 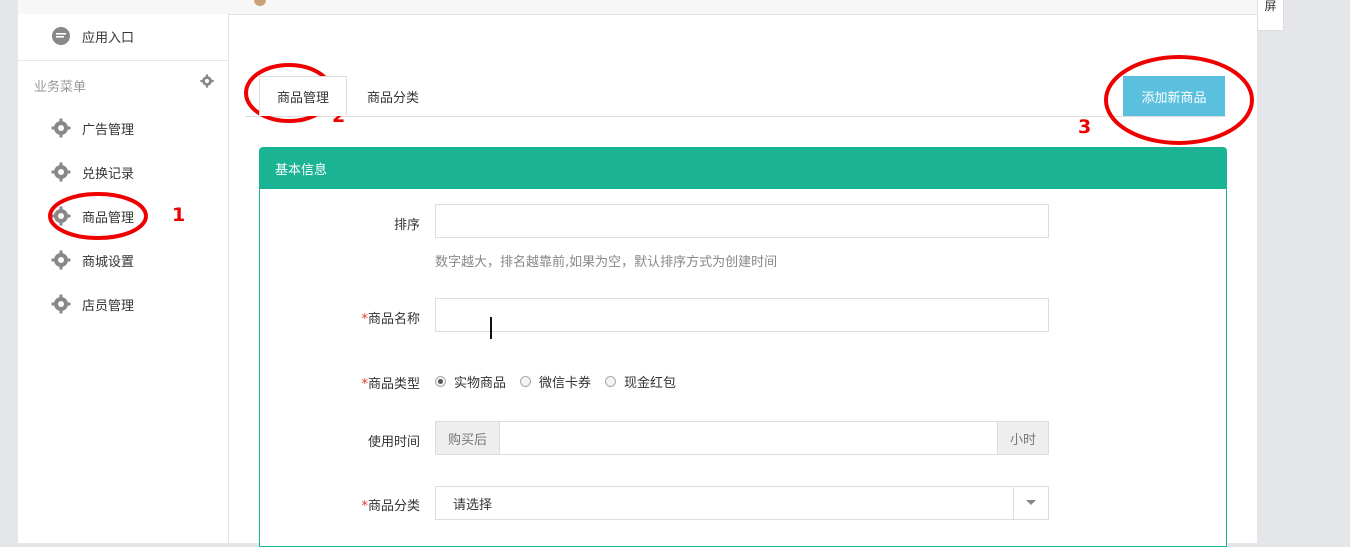 I want to click on annotation-number-3: 3, so click(x=1085, y=127).